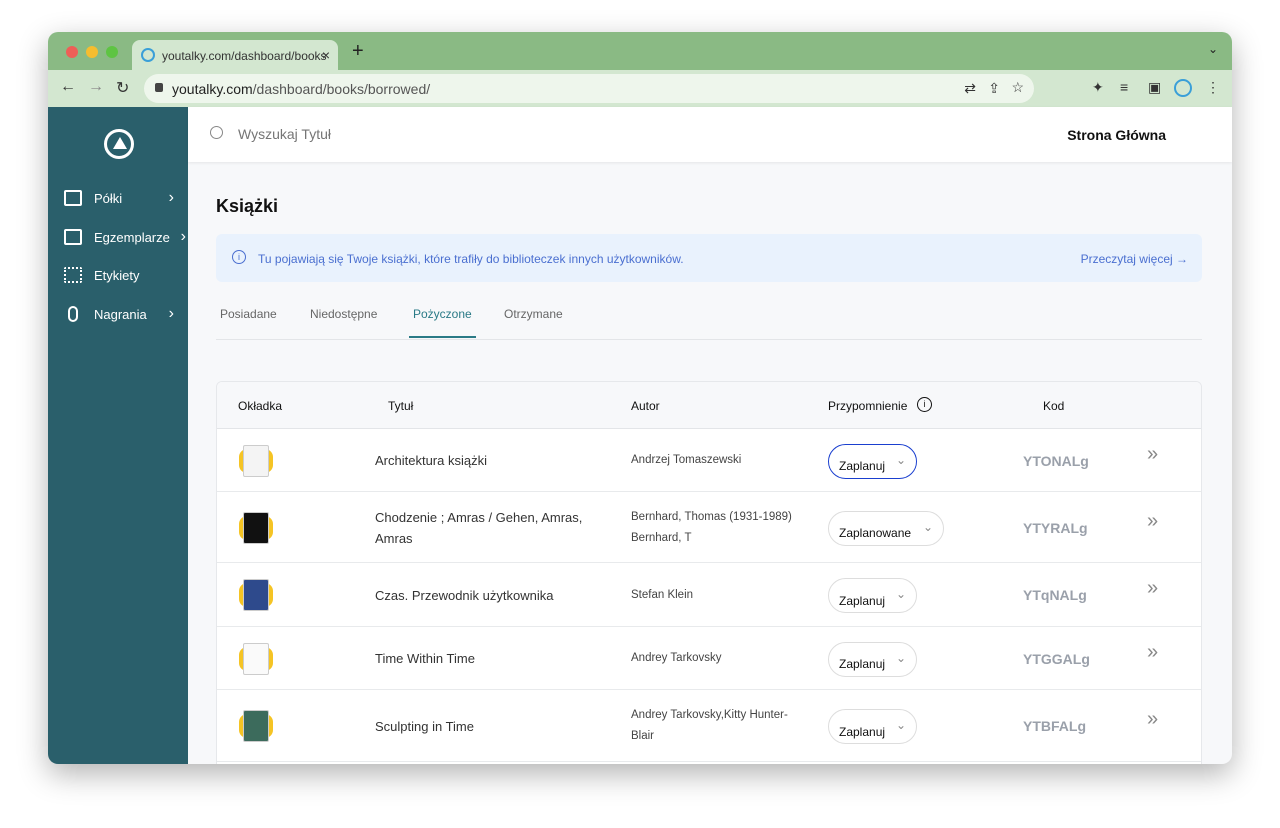 Image resolution: width=1280 pixels, height=828 pixels. Describe the element at coordinates (464, 595) in the screenshot. I see `book-title: Czas. Przewodnik użytkownika` at that location.